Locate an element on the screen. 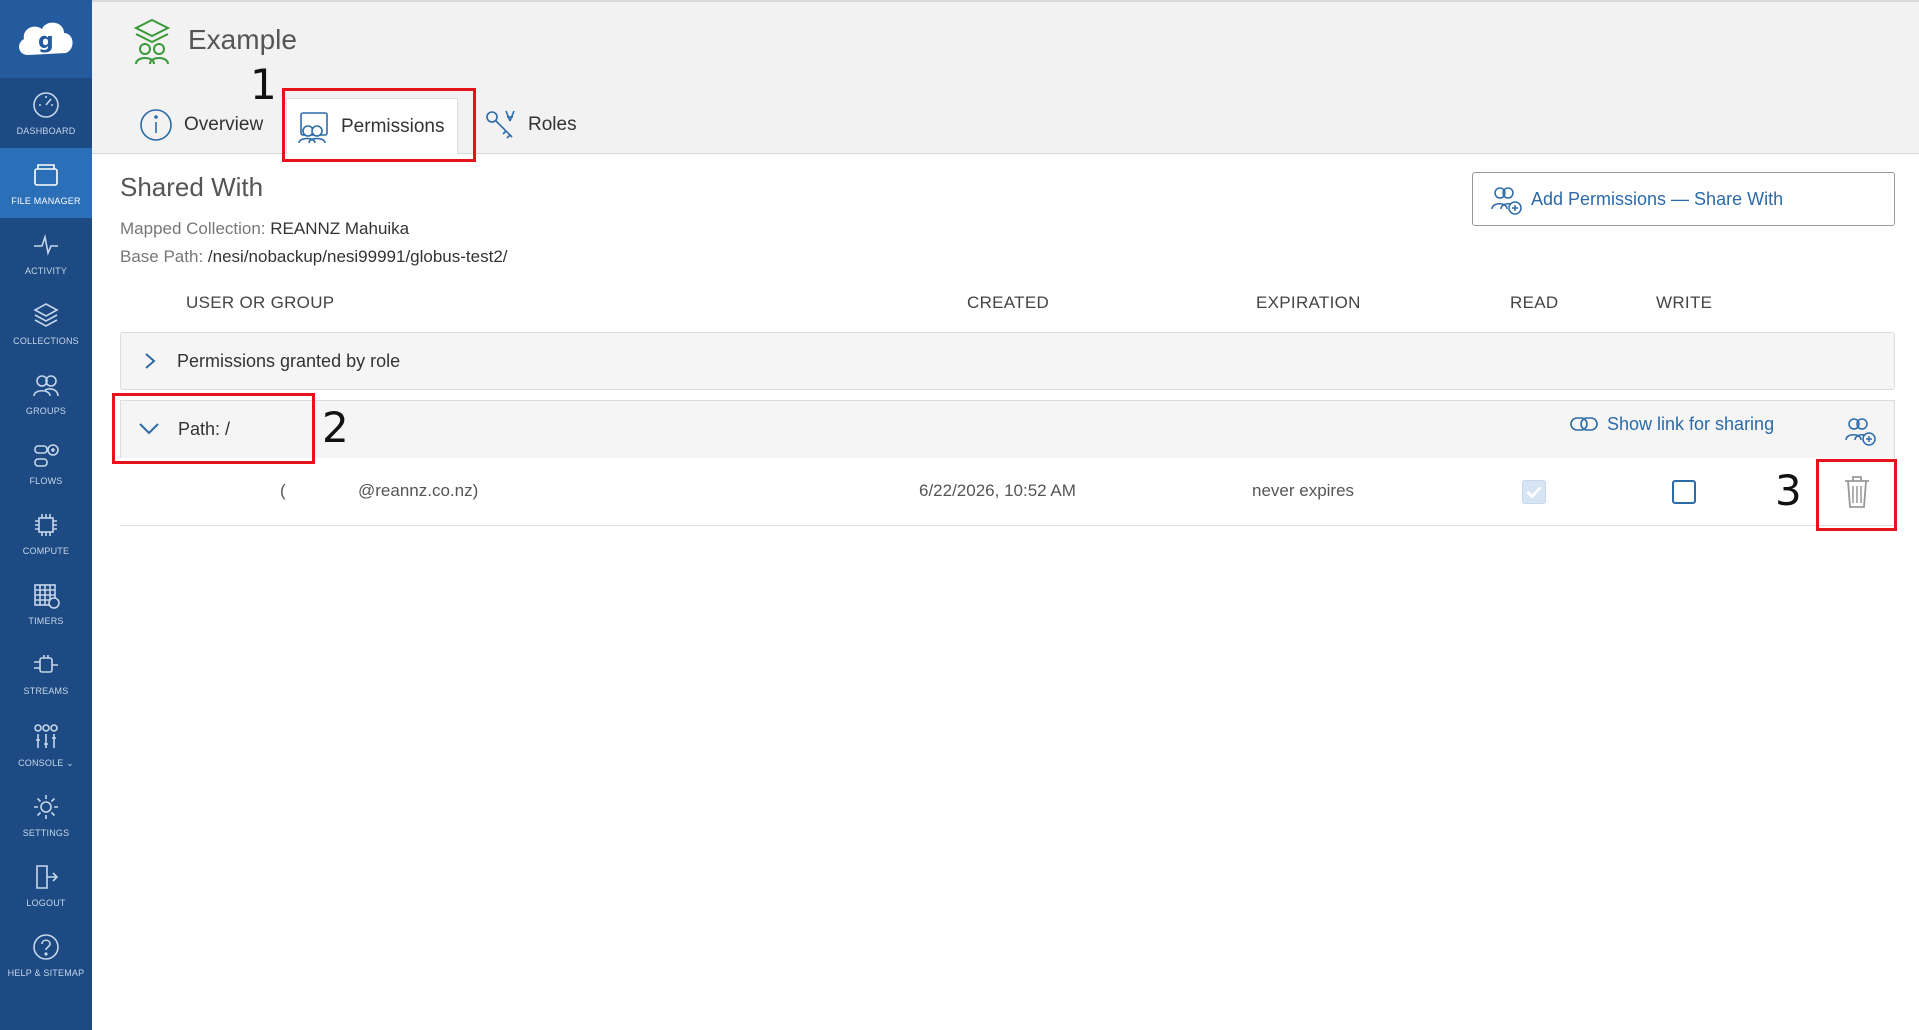  sidebar-item-flows: FLOWS is located at coordinates (46, 463).